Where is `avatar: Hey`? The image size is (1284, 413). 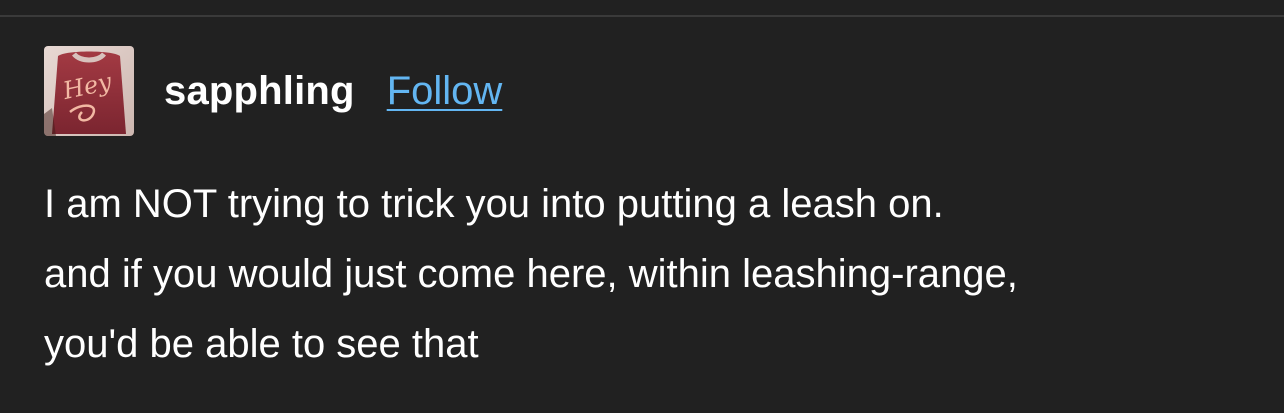 avatar: Hey is located at coordinates (89, 91).